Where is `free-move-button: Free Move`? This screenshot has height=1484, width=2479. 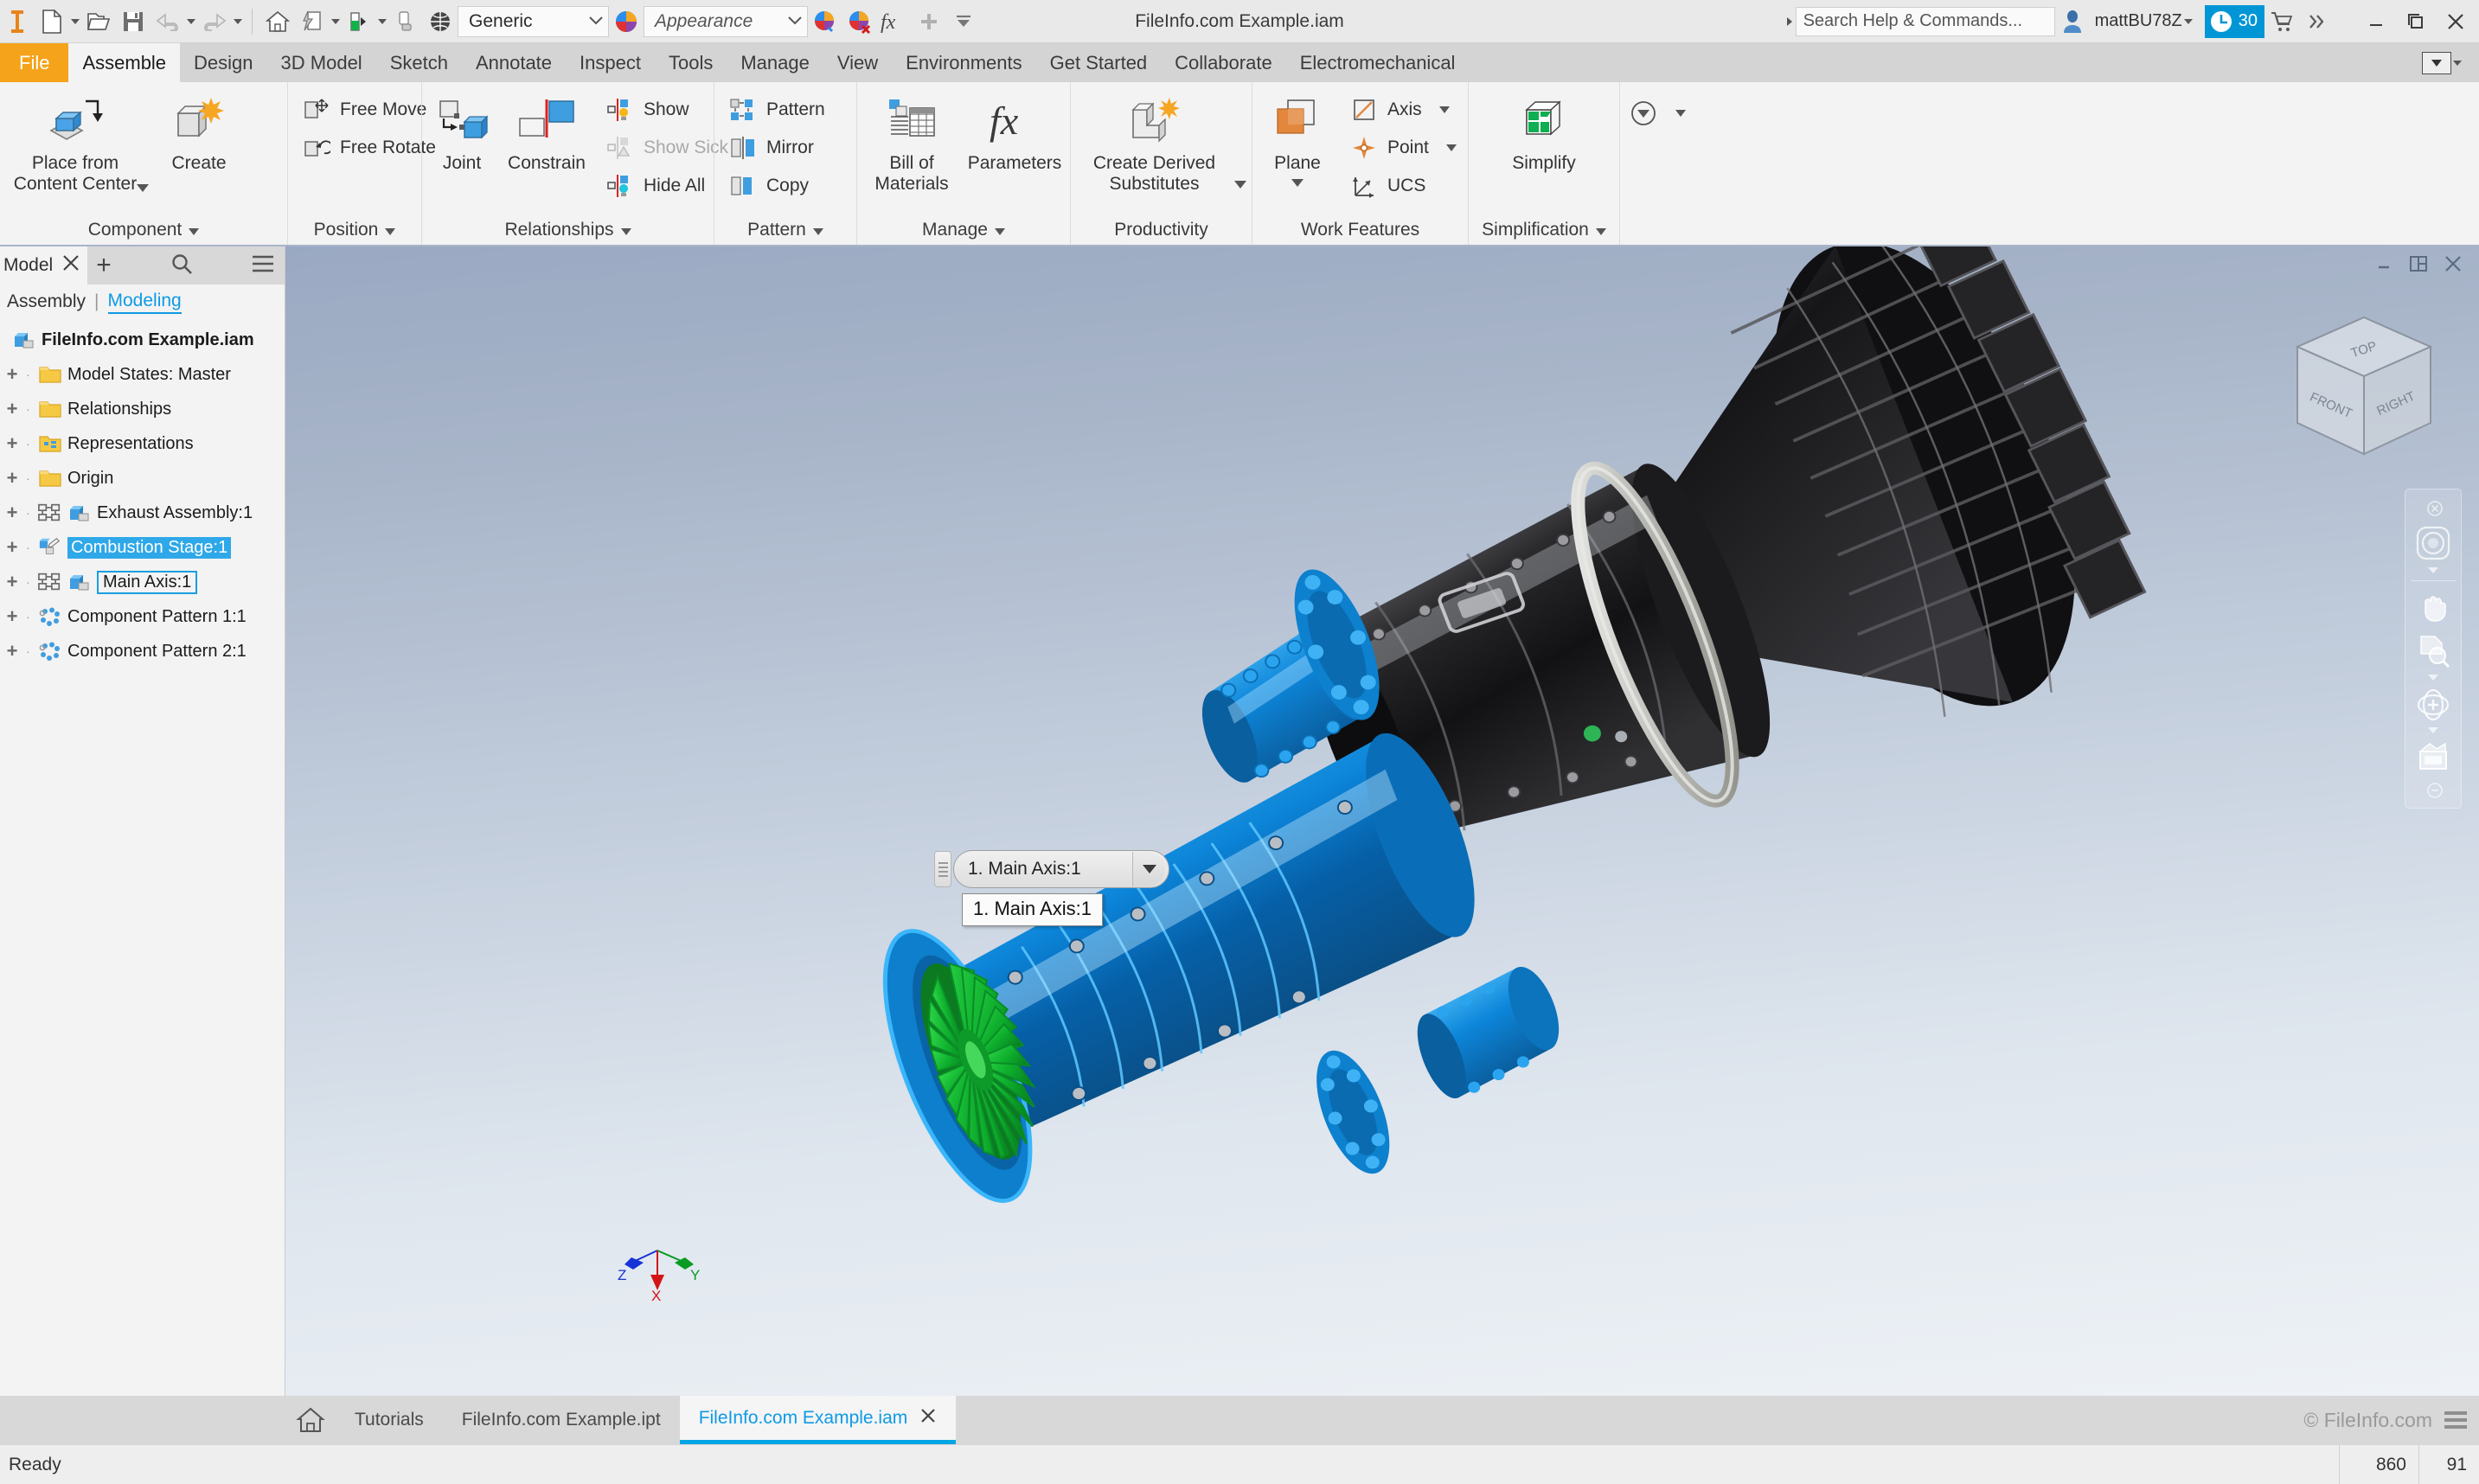 free-move-button: Free Move is located at coordinates (369, 110).